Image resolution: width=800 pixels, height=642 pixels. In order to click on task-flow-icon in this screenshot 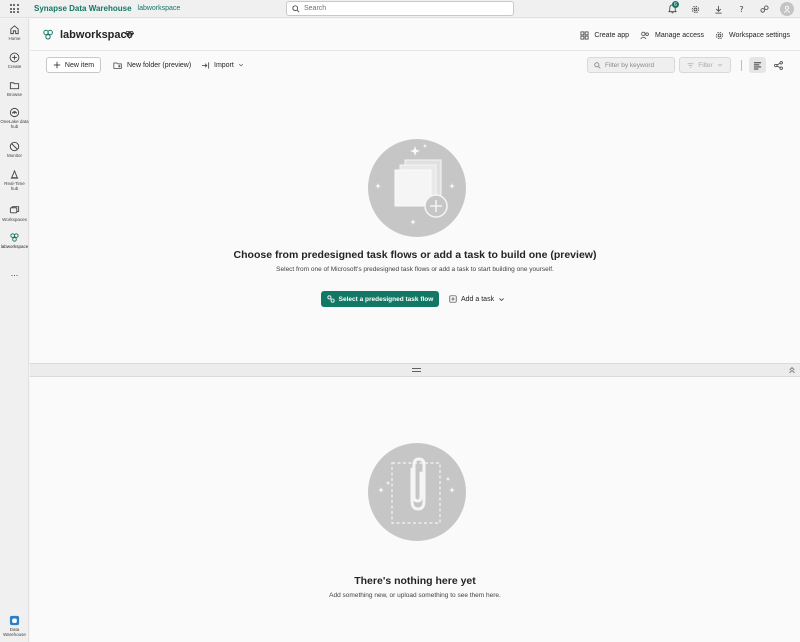, I will do `click(331, 299)`.